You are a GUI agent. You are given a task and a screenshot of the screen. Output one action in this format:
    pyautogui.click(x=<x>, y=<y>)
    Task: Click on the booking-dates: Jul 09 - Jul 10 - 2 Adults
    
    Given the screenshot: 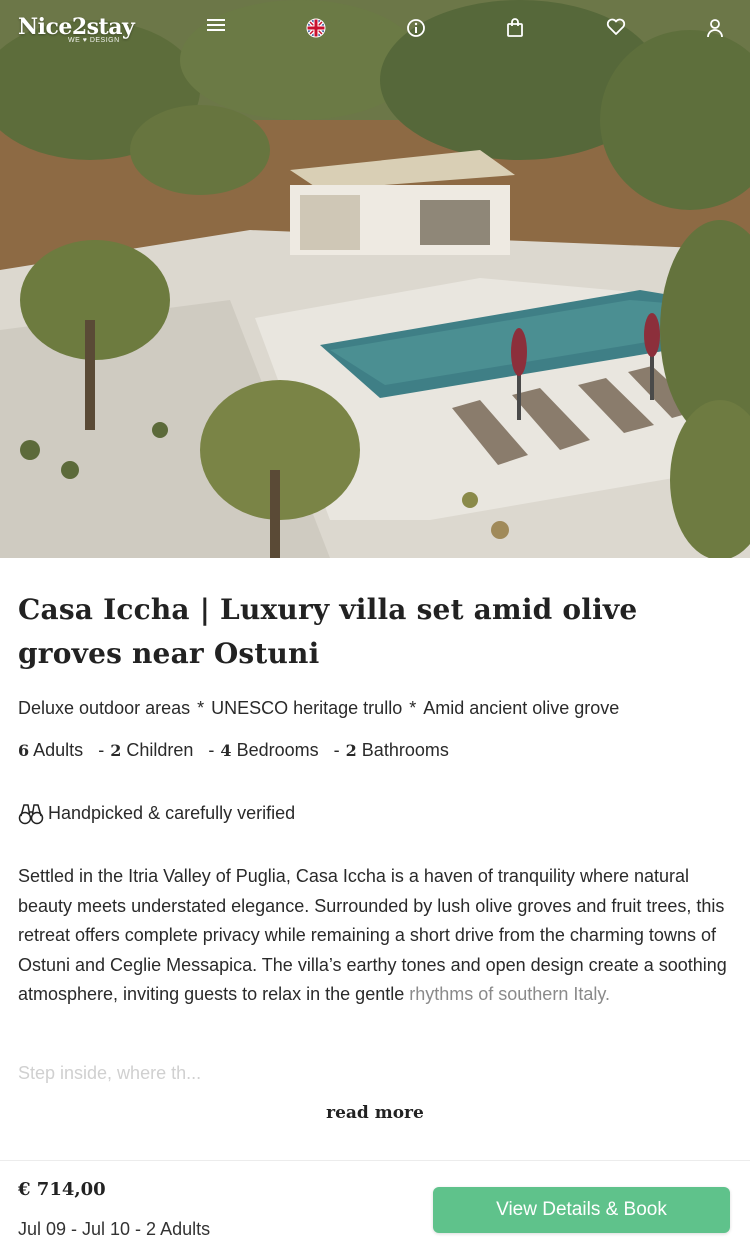 What is the action you would take?
    pyautogui.click(x=114, y=1229)
    